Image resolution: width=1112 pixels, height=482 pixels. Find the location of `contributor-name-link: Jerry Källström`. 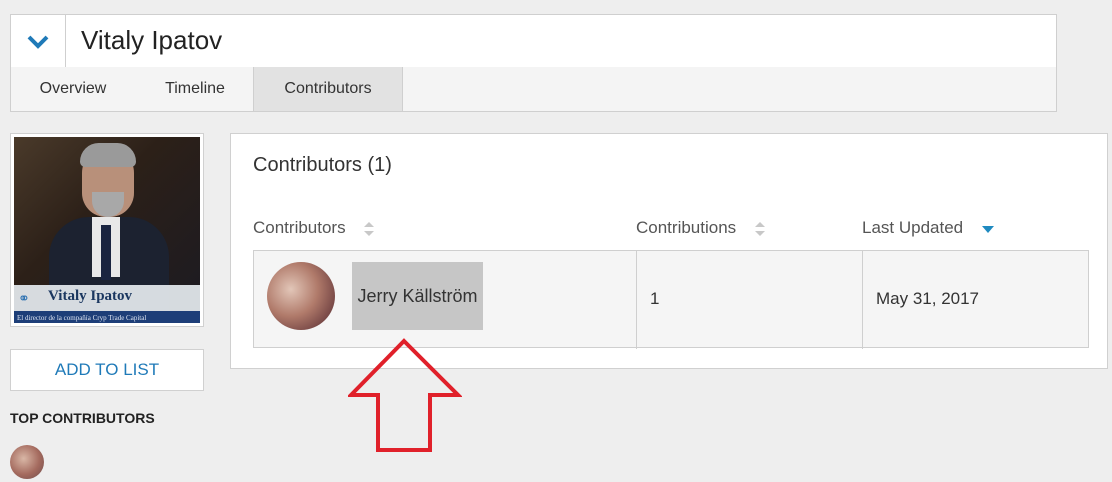

contributor-name-link: Jerry Källström is located at coordinates (417, 296).